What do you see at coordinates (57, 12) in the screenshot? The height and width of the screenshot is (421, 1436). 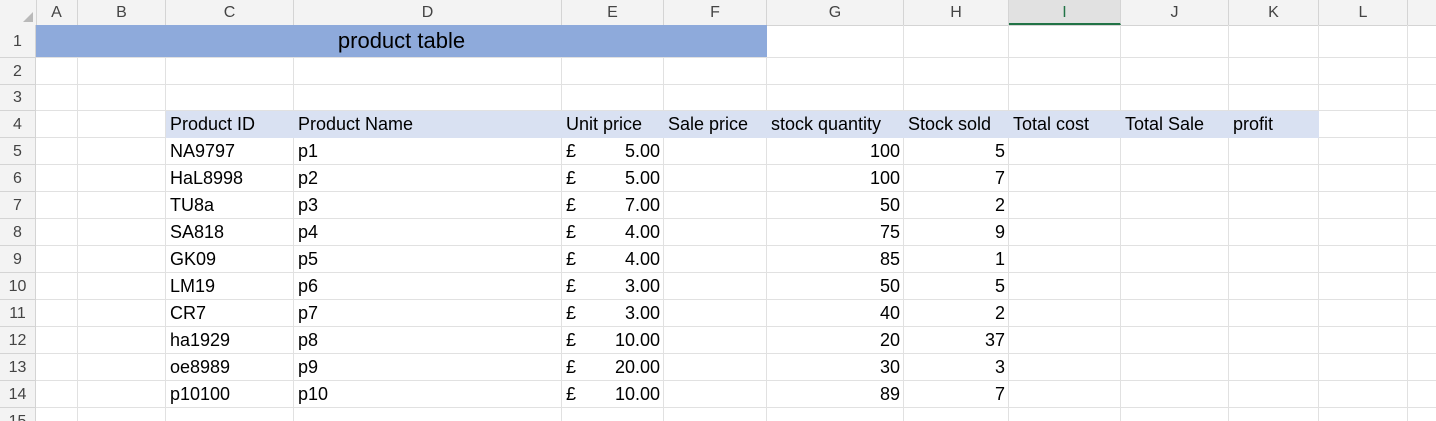 I see `column-header-a: A` at bounding box center [57, 12].